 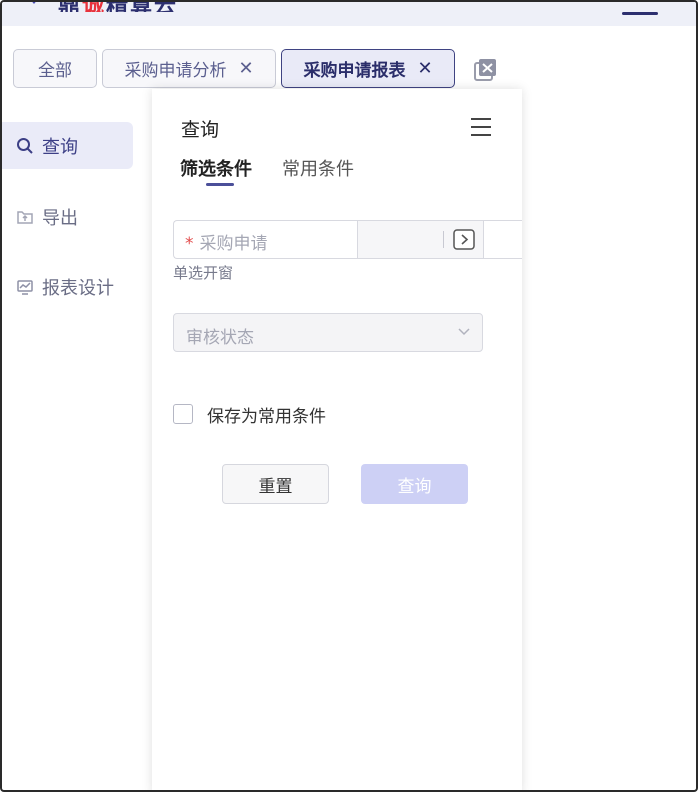 I want to click on logo-mark-icon, so click(x=34, y=3).